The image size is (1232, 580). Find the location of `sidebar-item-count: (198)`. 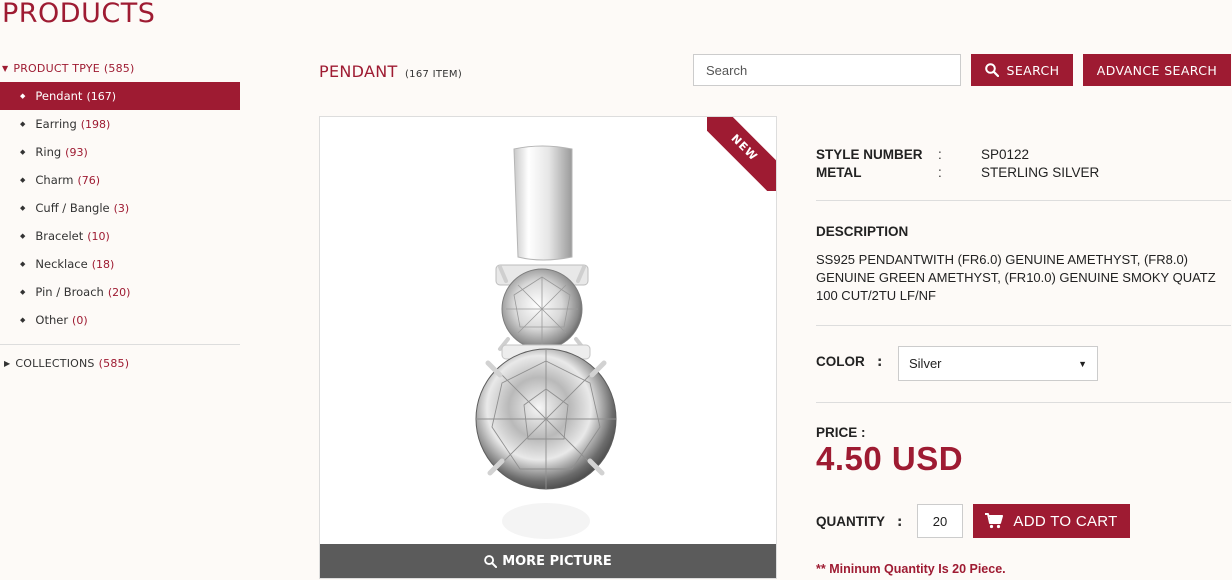

sidebar-item-count: (198) is located at coordinates (95, 124).